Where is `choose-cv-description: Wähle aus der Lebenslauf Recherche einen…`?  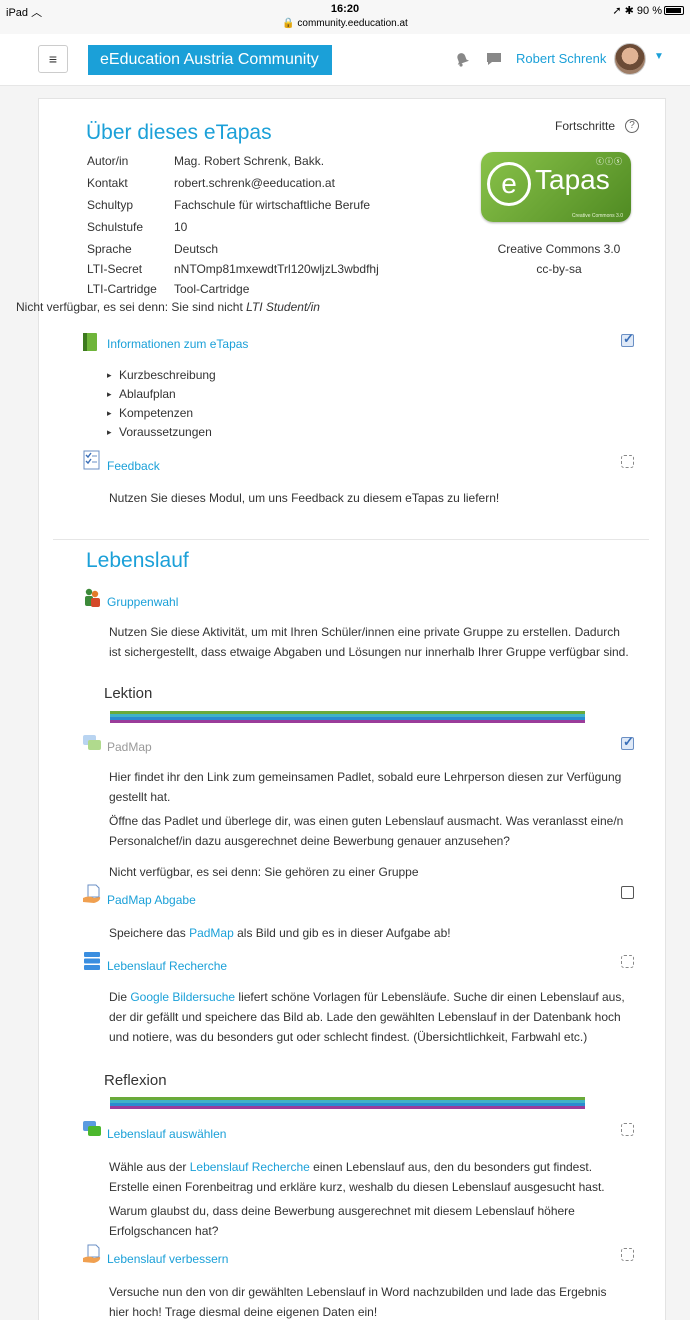
choose-cv-description: Wähle aus der Lebenslauf Recherche einen… is located at coordinates (357, 1177).